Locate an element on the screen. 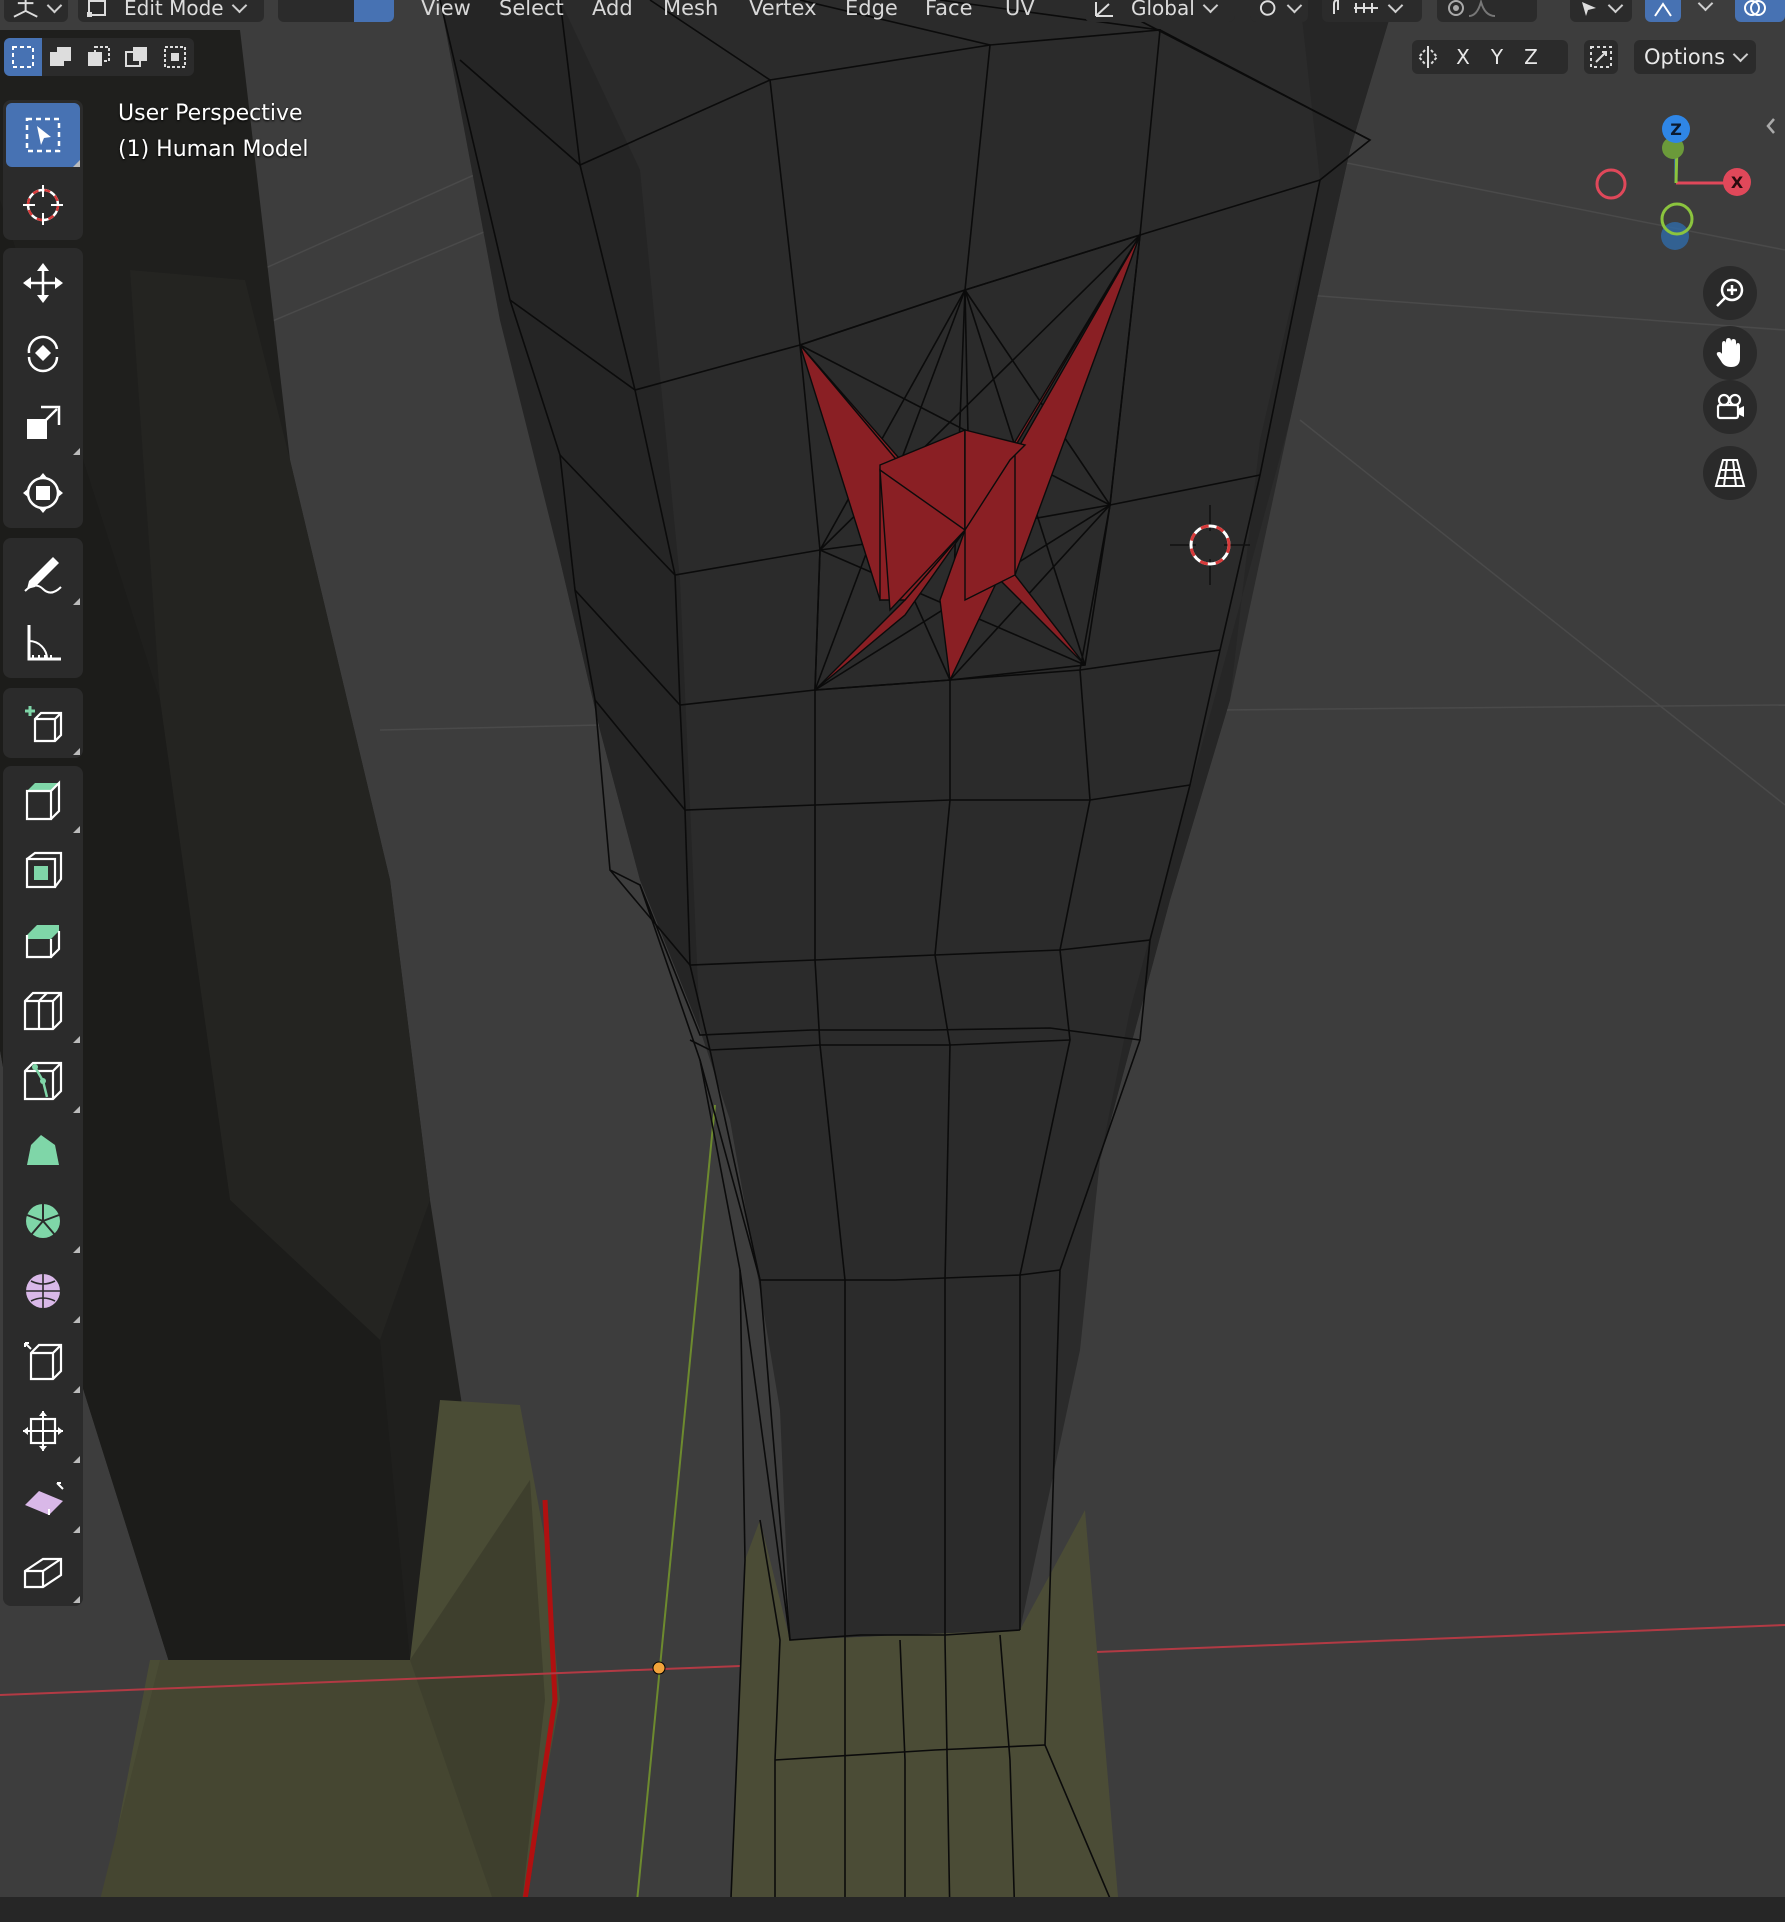  y-axis-line is located at coordinates (675, 1513).